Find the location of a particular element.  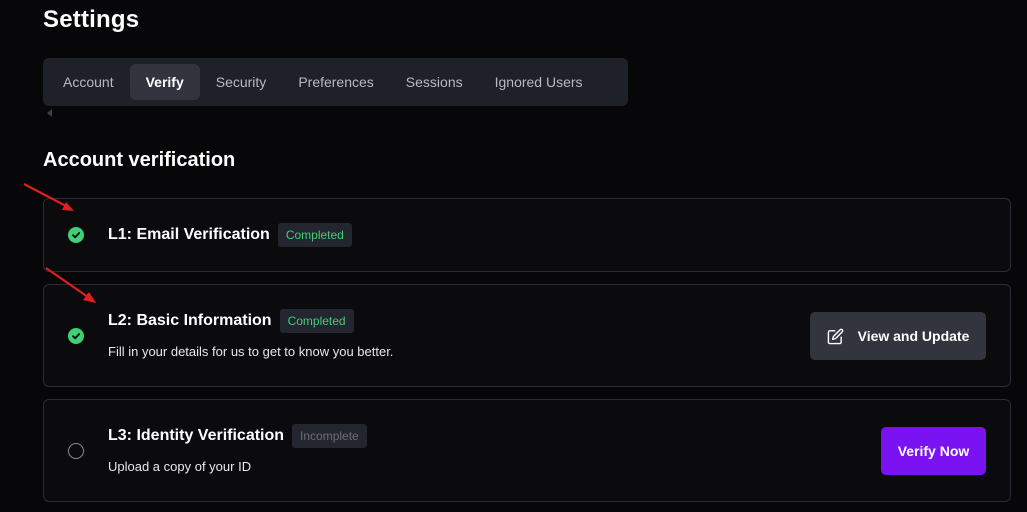

tab-account: Account is located at coordinates (88, 82).